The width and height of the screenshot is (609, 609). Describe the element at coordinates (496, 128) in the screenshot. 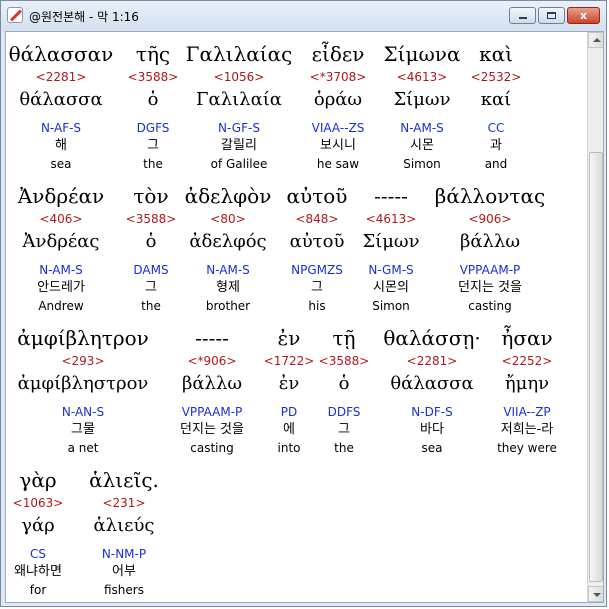

I see `word-parse: CC` at that location.